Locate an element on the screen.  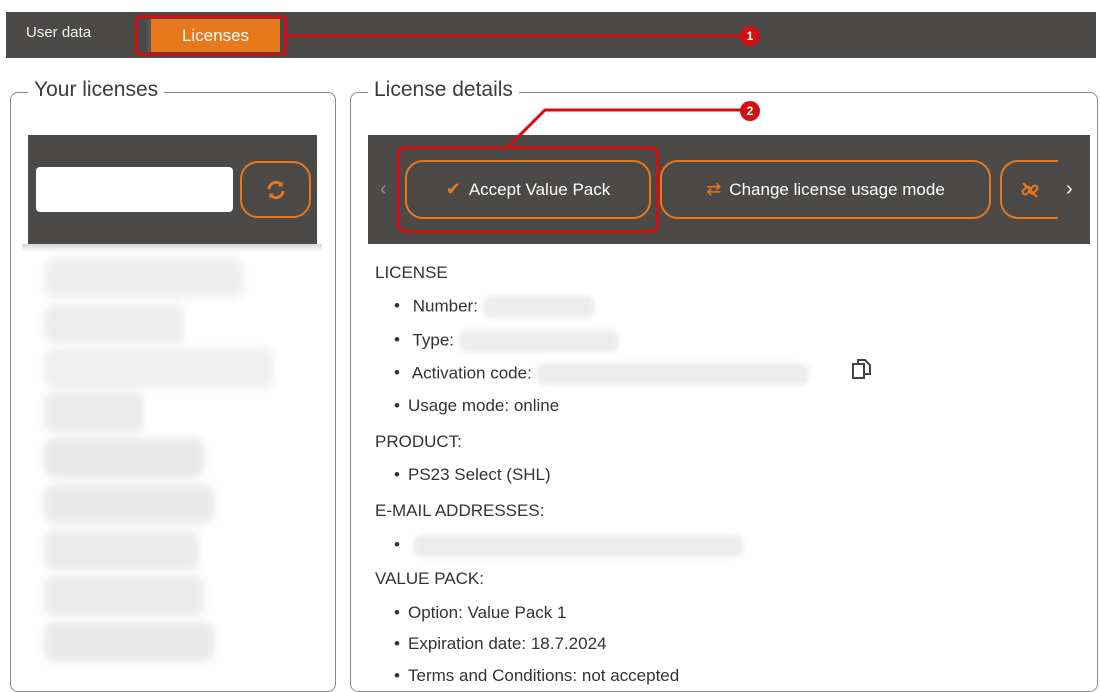
copy-icon is located at coordinates (862, 370).